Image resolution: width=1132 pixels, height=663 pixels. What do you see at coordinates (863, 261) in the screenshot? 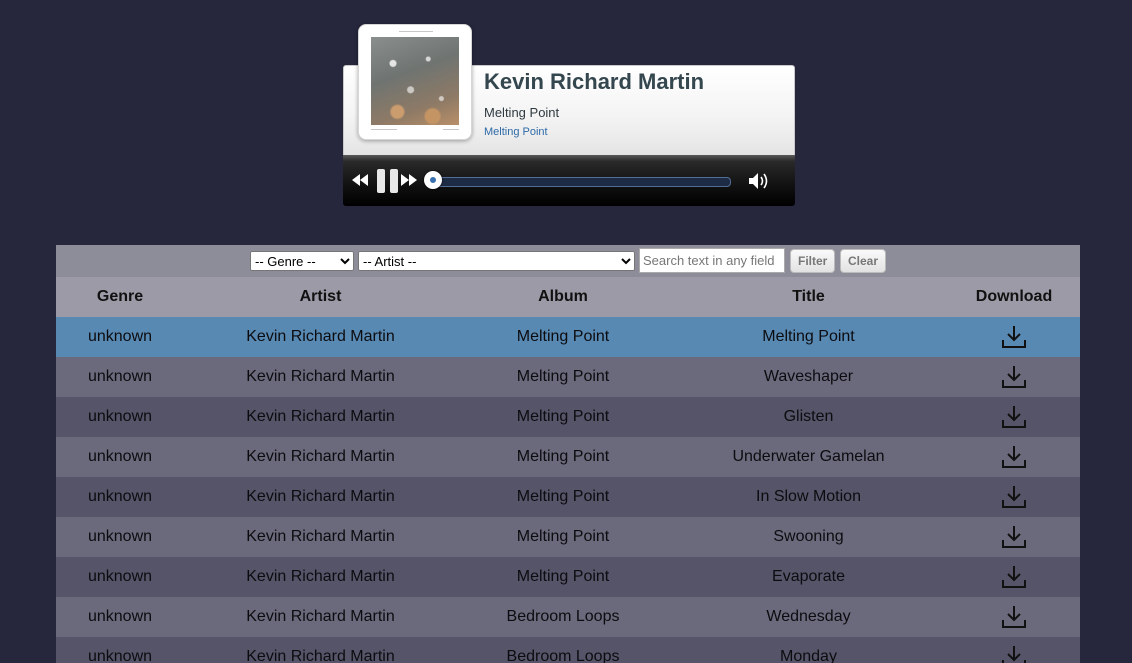
I see `clear-button: Clear` at bounding box center [863, 261].